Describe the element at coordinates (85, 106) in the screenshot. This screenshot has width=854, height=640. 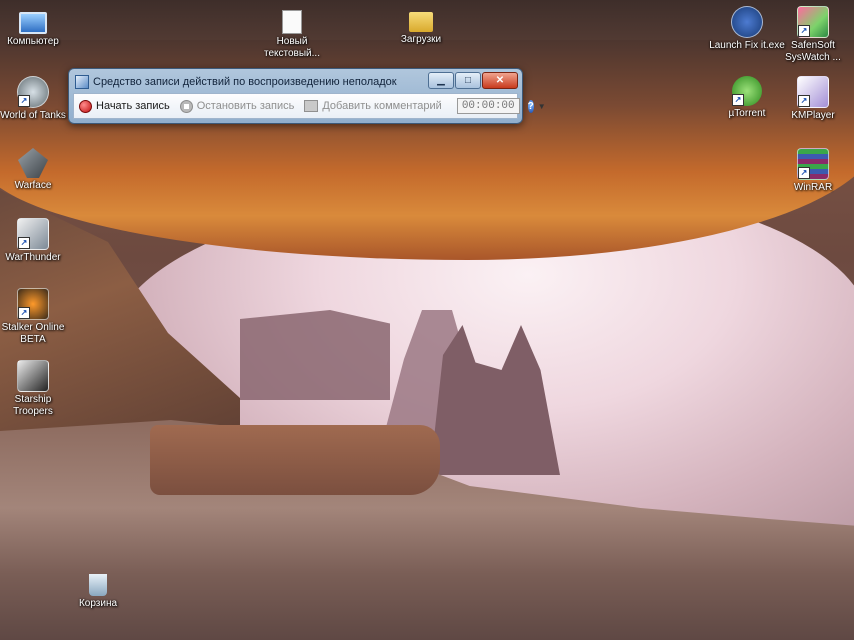
I see `record-icon` at that location.